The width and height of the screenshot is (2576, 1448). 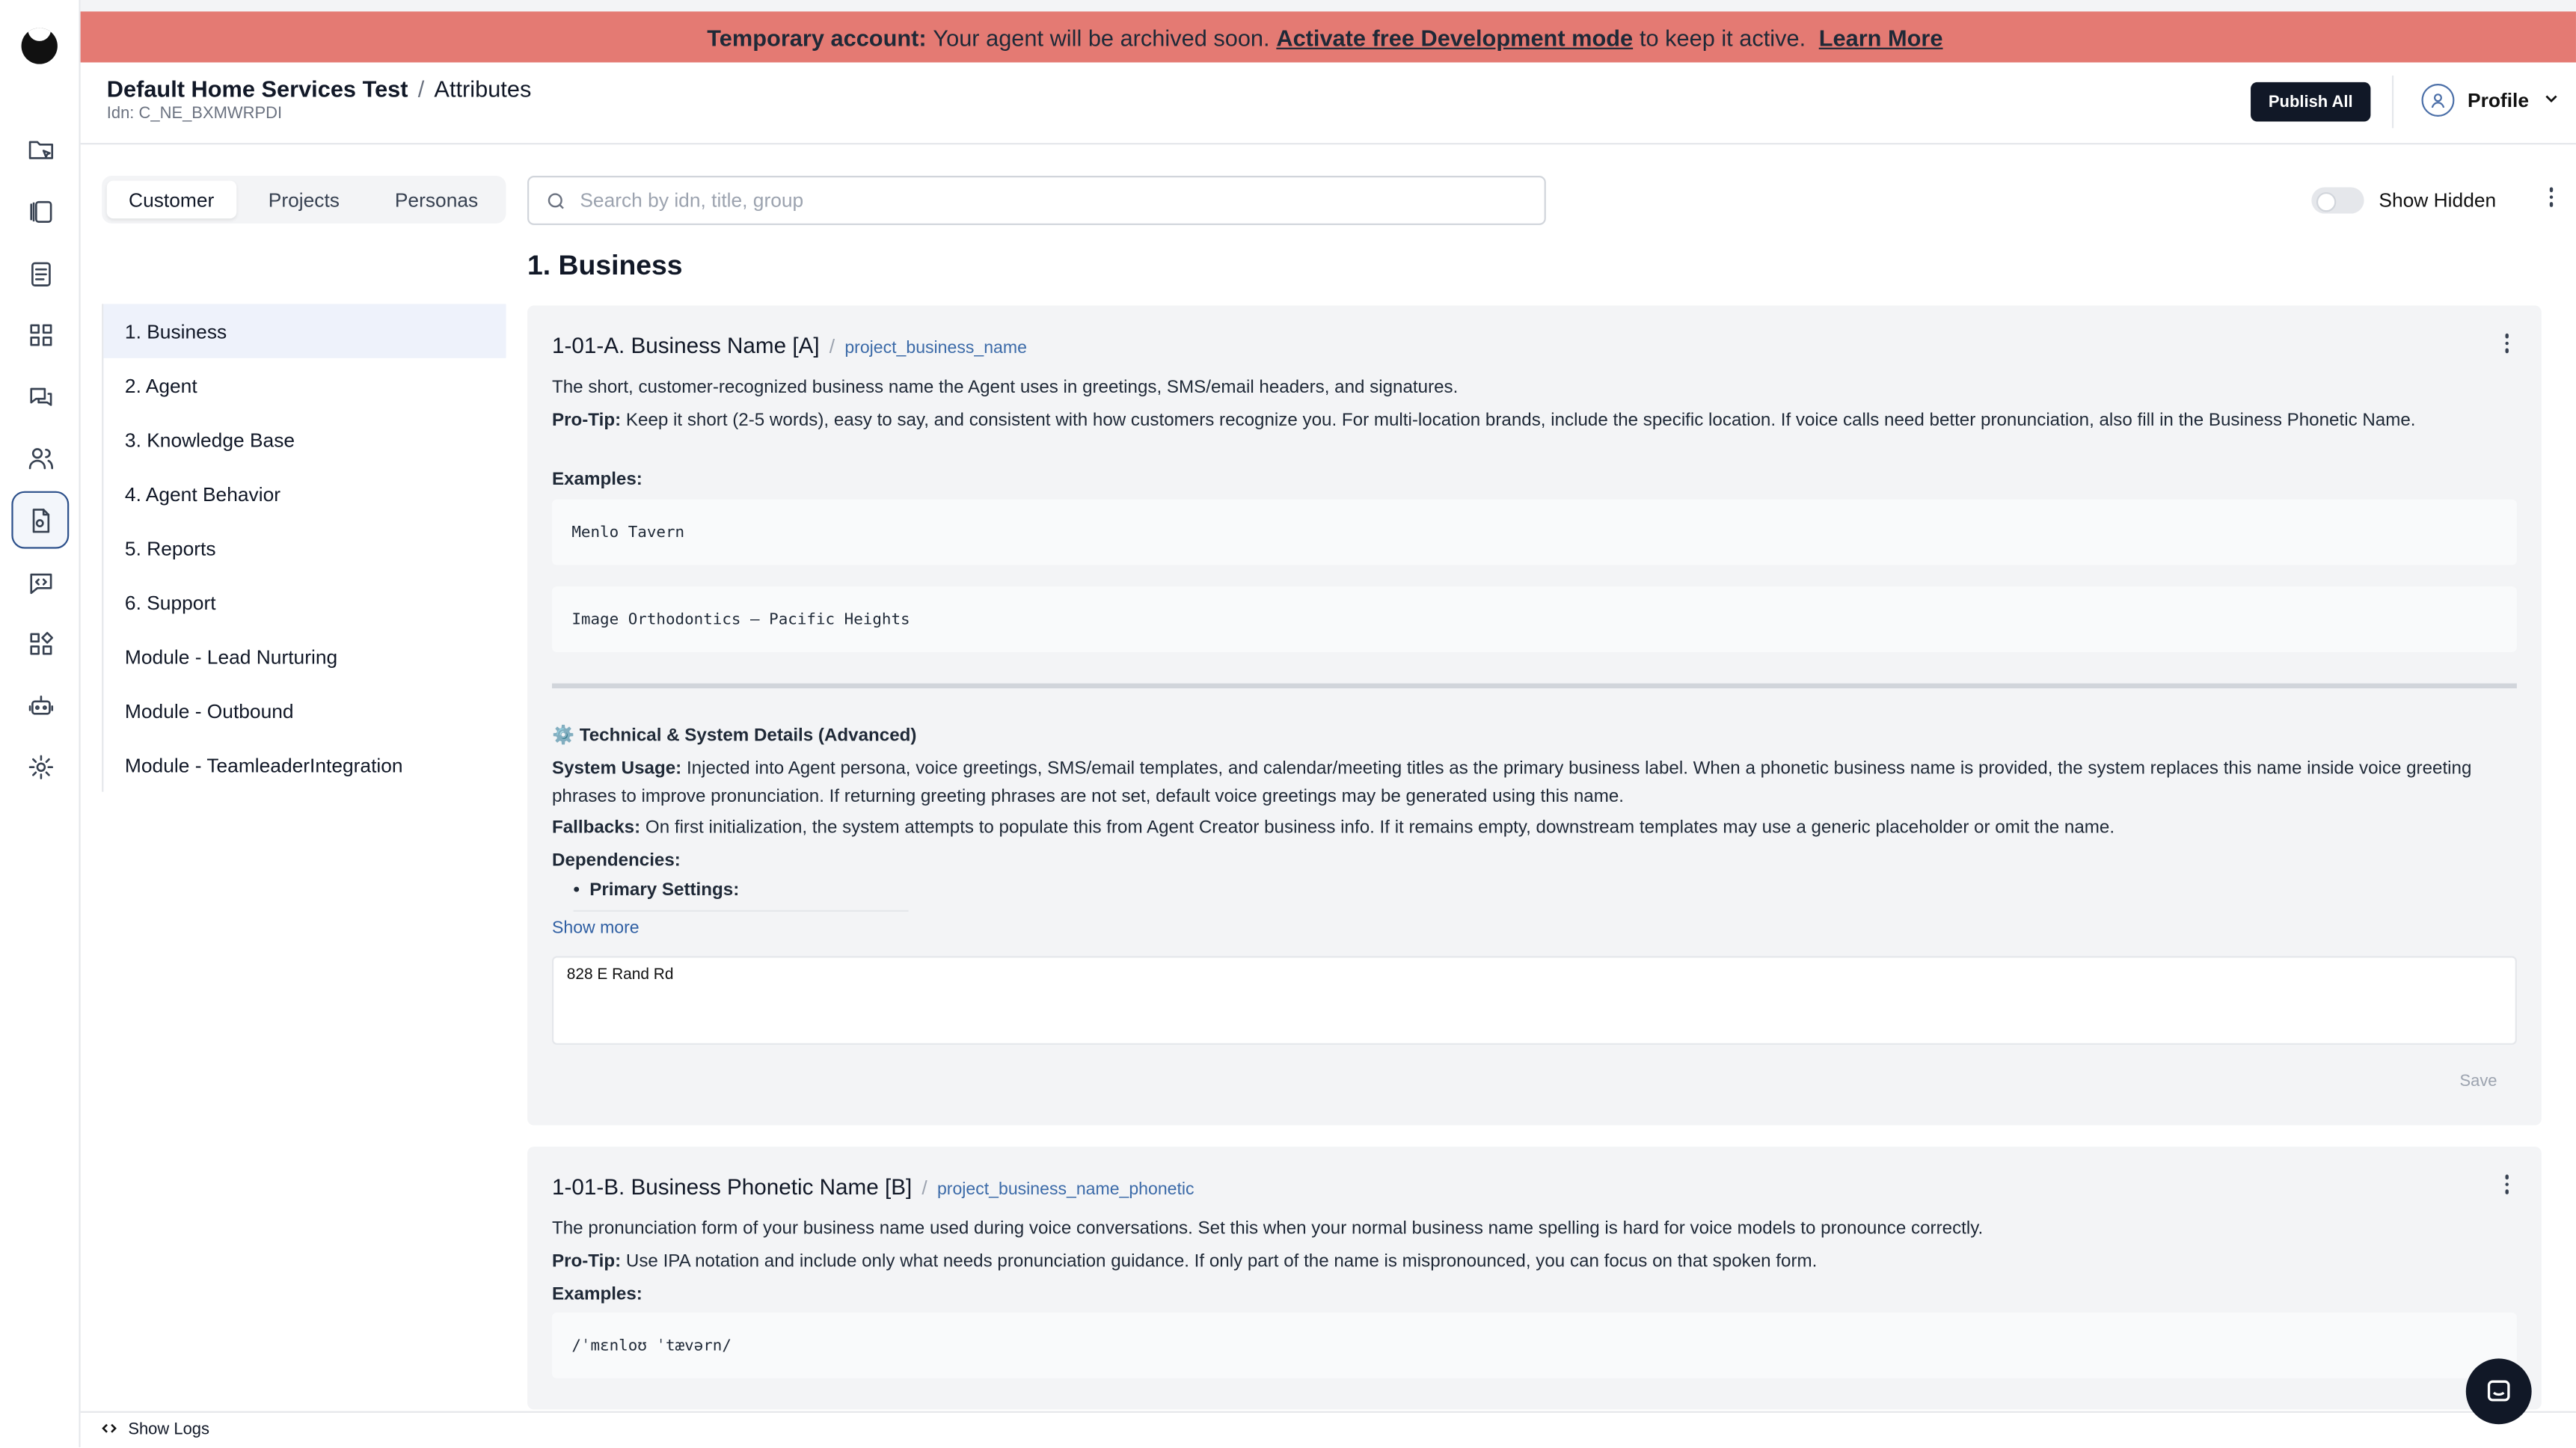 I want to click on logo, so click(x=39, y=46).